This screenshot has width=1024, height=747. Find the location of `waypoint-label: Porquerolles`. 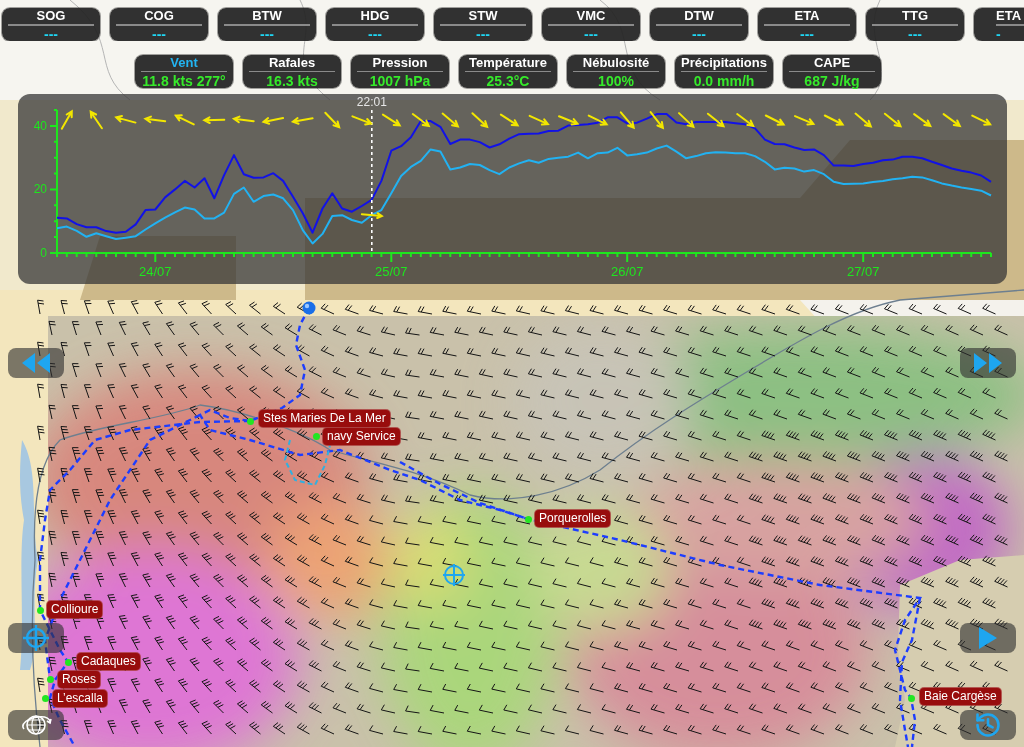

waypoint-label: Porquerolles is located at coordinates (573, 518).